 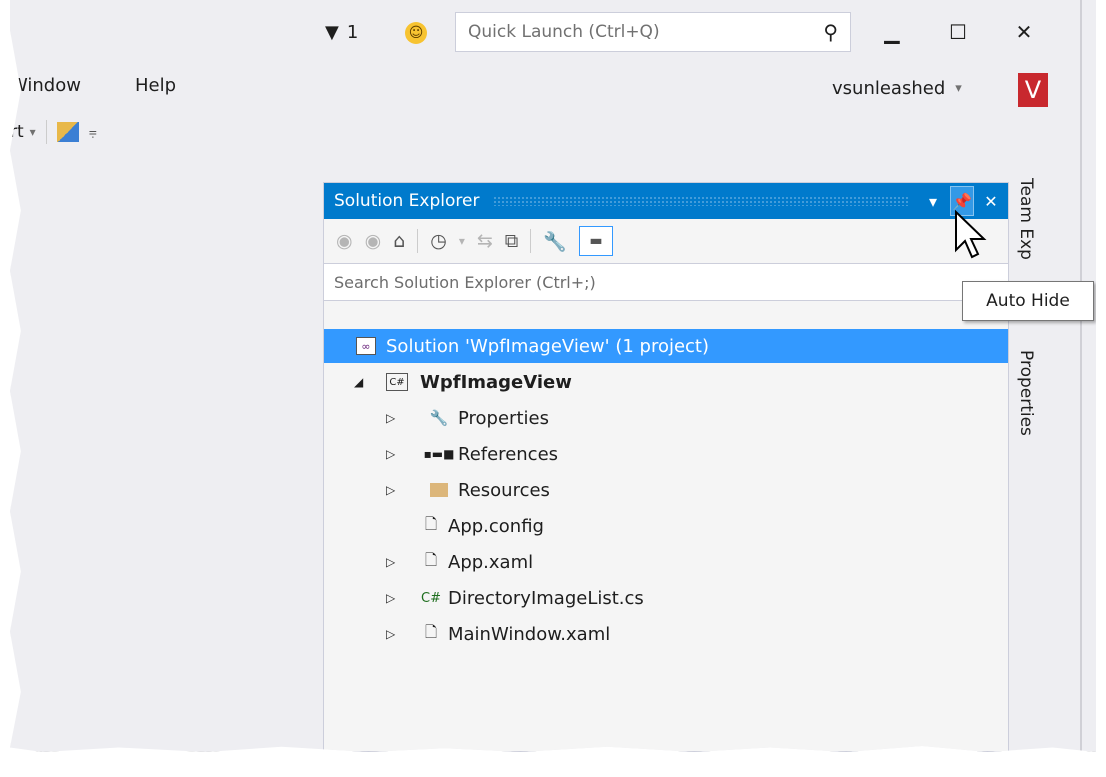 I want to click on account-menu: vsunleashed ▾, so click(x=897, y=88).